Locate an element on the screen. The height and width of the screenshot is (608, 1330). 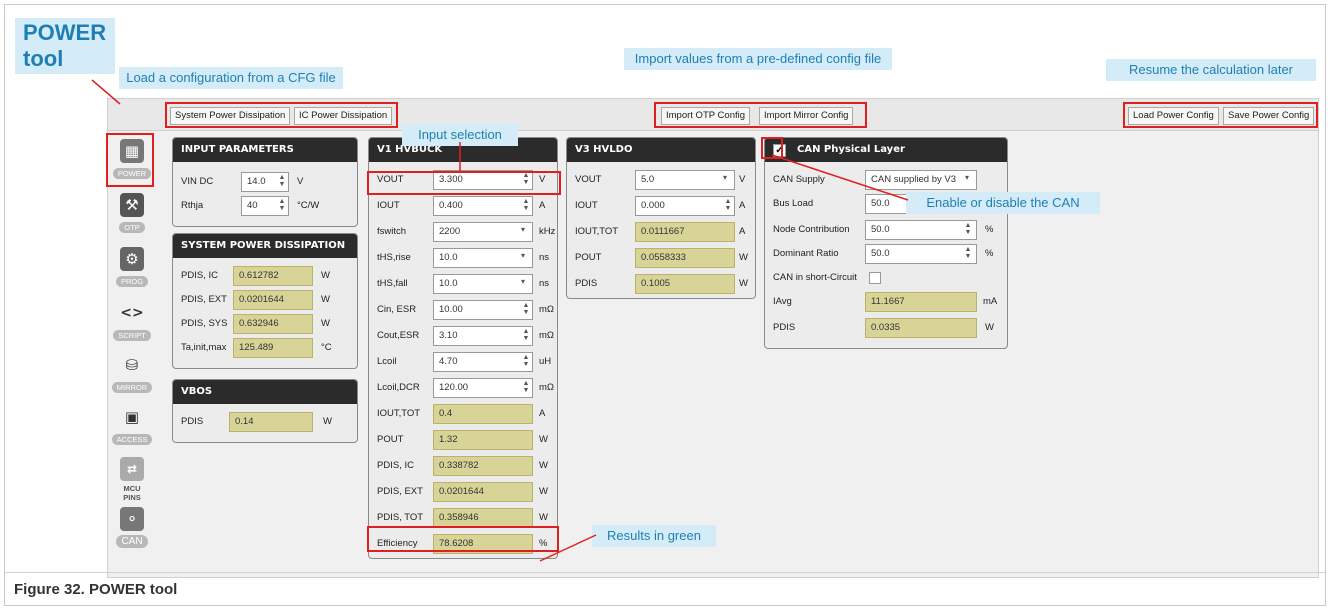
sidebar-item-script: <> SCRIPT is located at coordinates (132, 322).